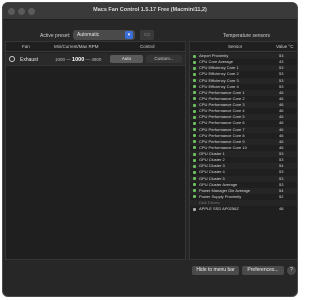  What do you see at coordinates (129, 35) in the screenshot?
I see `chevron-down-icon: ▾` at bounding box center [129, 35].